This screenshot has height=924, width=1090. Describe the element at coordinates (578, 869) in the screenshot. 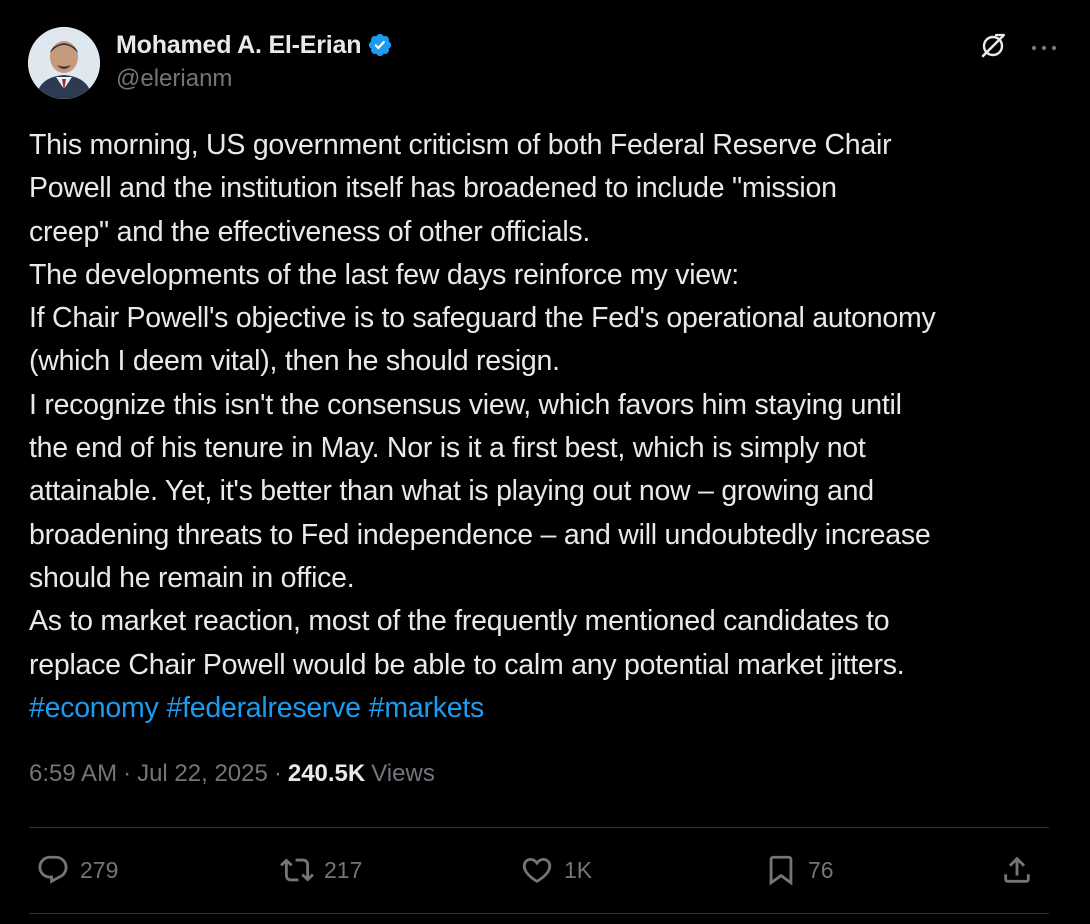

I see `like-count: 1K` at that location.